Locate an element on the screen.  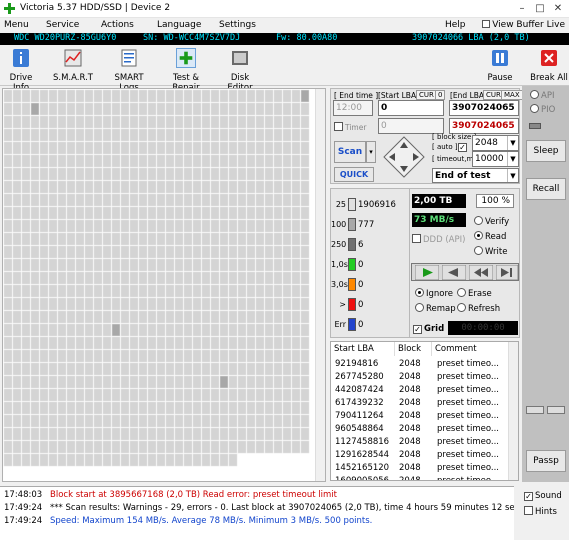
view-buffer-live-toggle: View Buffer Live is located at coordinates (523, 25).